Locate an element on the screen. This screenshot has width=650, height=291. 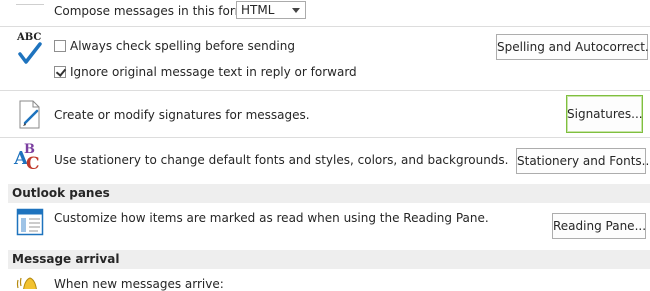
ignore-original-checkbox is located at coordinates (60, 72).